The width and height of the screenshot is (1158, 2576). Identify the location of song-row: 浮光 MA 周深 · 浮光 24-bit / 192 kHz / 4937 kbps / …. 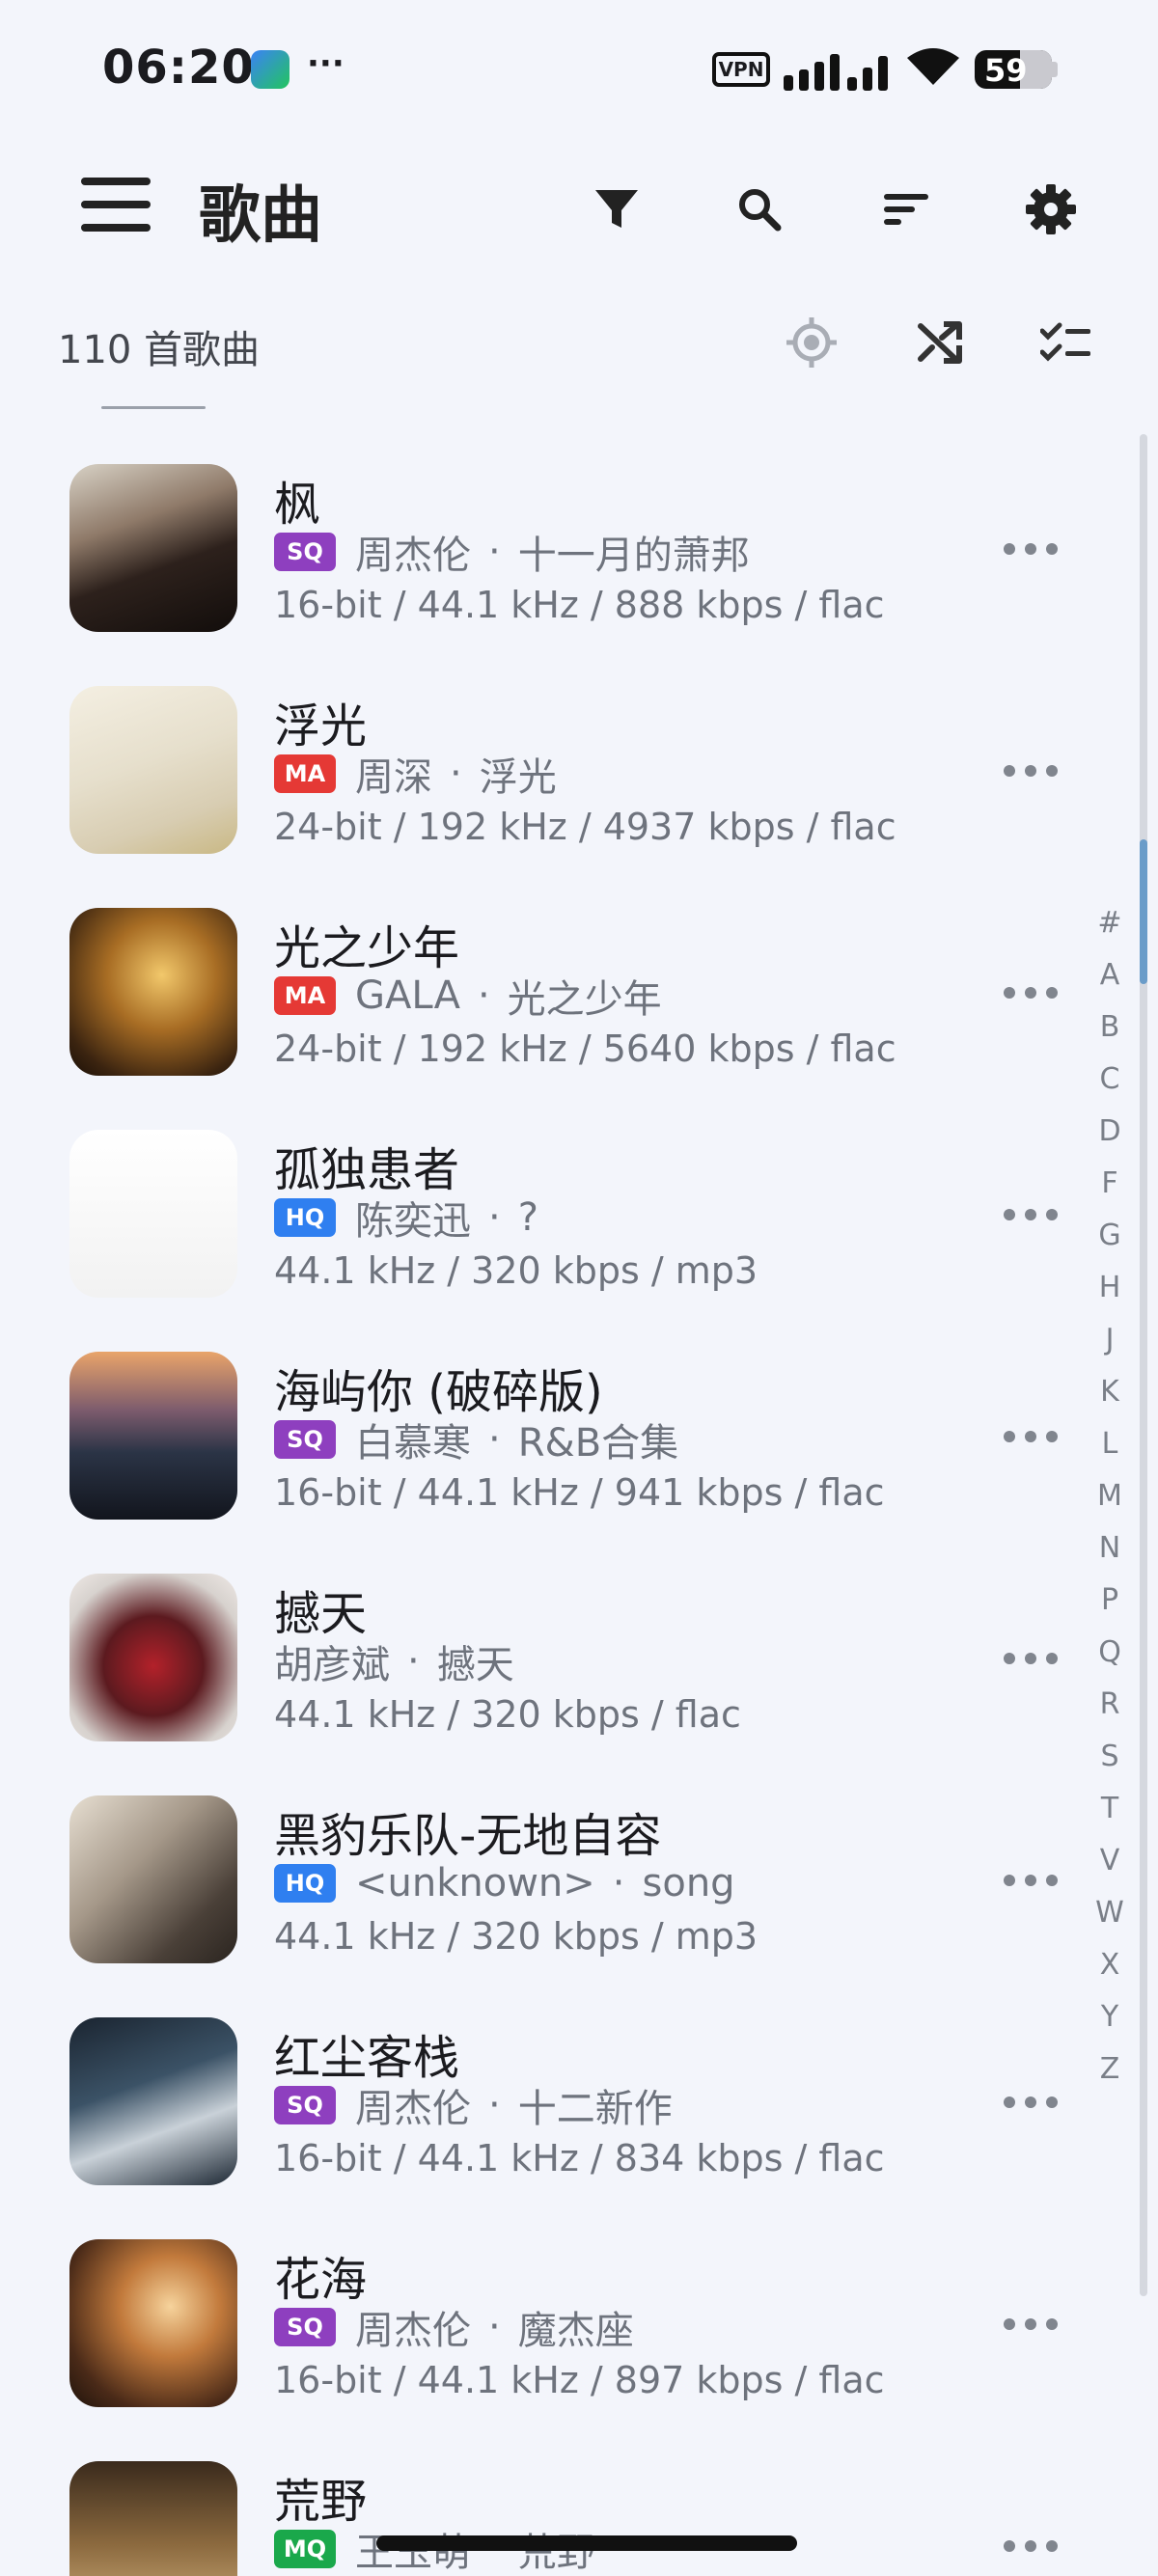
(535, 772).